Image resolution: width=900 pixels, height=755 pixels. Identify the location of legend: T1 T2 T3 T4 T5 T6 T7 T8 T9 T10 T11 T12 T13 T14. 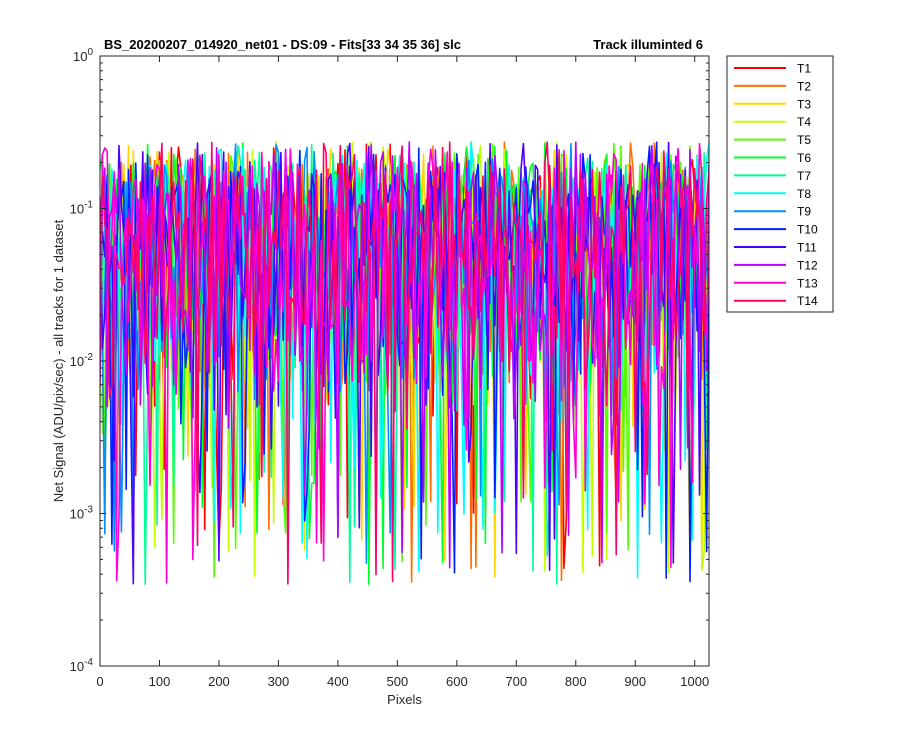
(780, 184).